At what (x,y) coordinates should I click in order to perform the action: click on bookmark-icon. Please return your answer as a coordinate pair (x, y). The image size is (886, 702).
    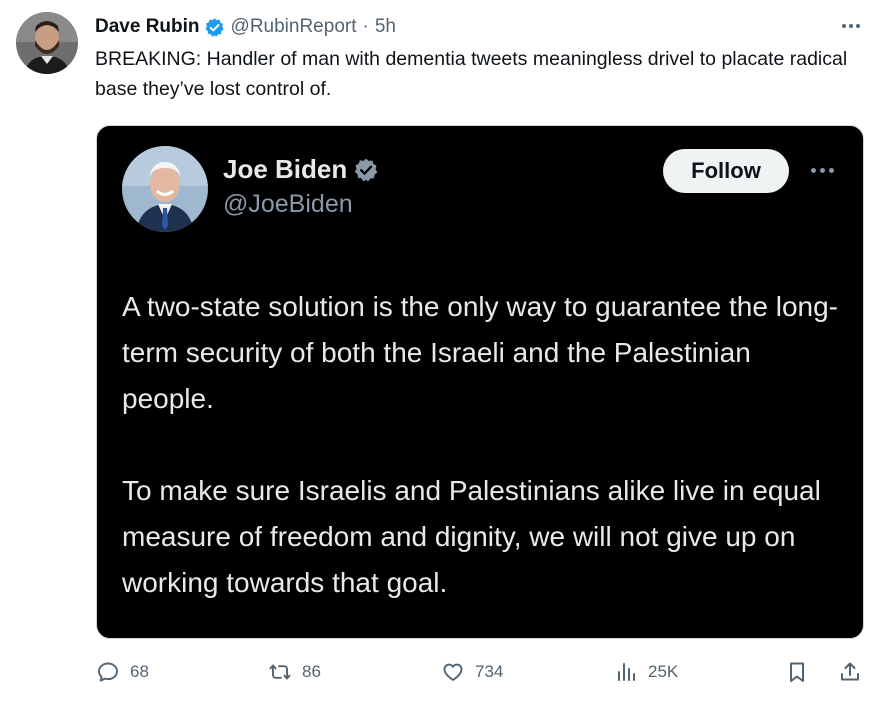
    Looking at the image, I should click on (797, 672).